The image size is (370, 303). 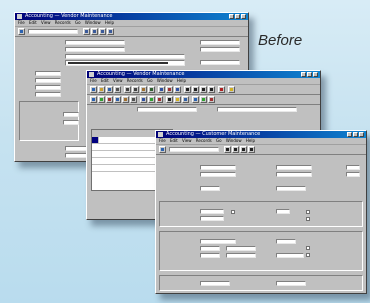 What do you see at coordinates (127, 89) in the screenshot?
I see `cut-icon` at bounding box center [127, 89].